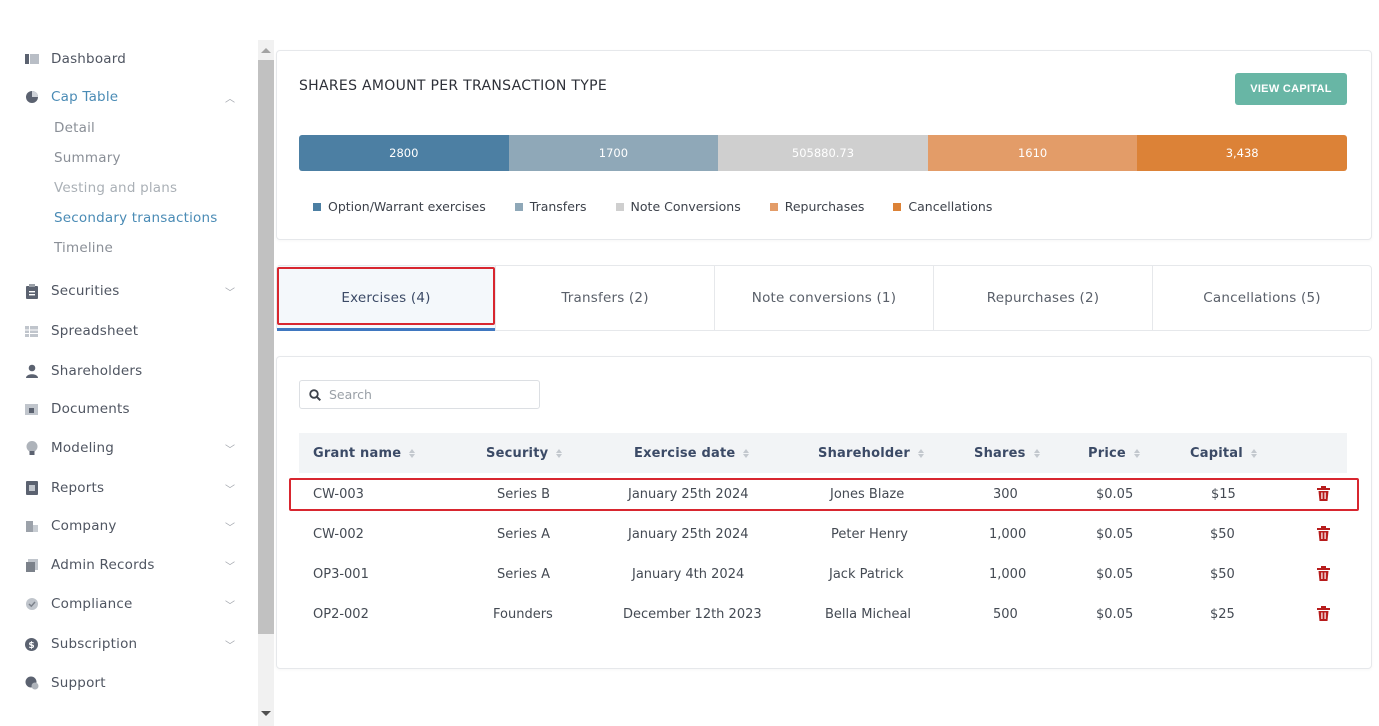 The height and width of the screenshot is (726, 1379). Describe the element at coordinates (692, 614) in the screenshot. I see `cell-exercise-date: December 12th 2023` at that location.